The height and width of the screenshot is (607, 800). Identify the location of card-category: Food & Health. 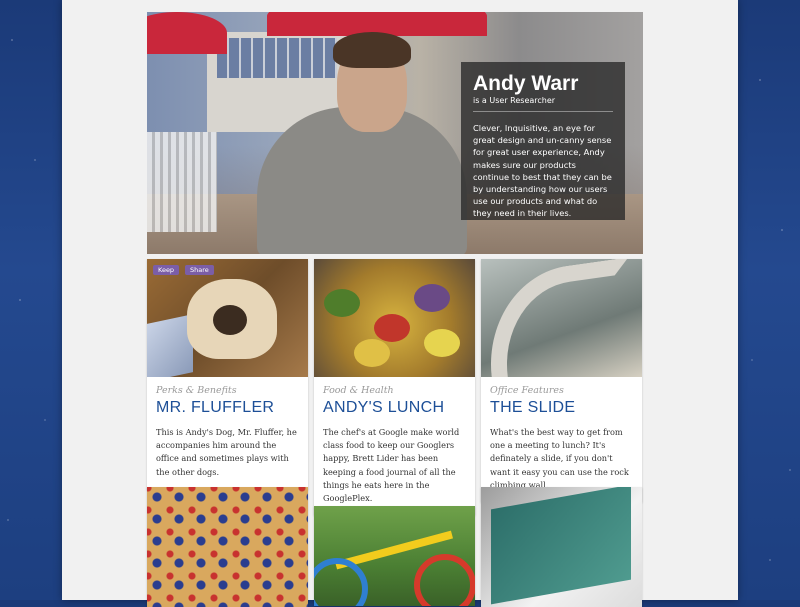
(358, 390).